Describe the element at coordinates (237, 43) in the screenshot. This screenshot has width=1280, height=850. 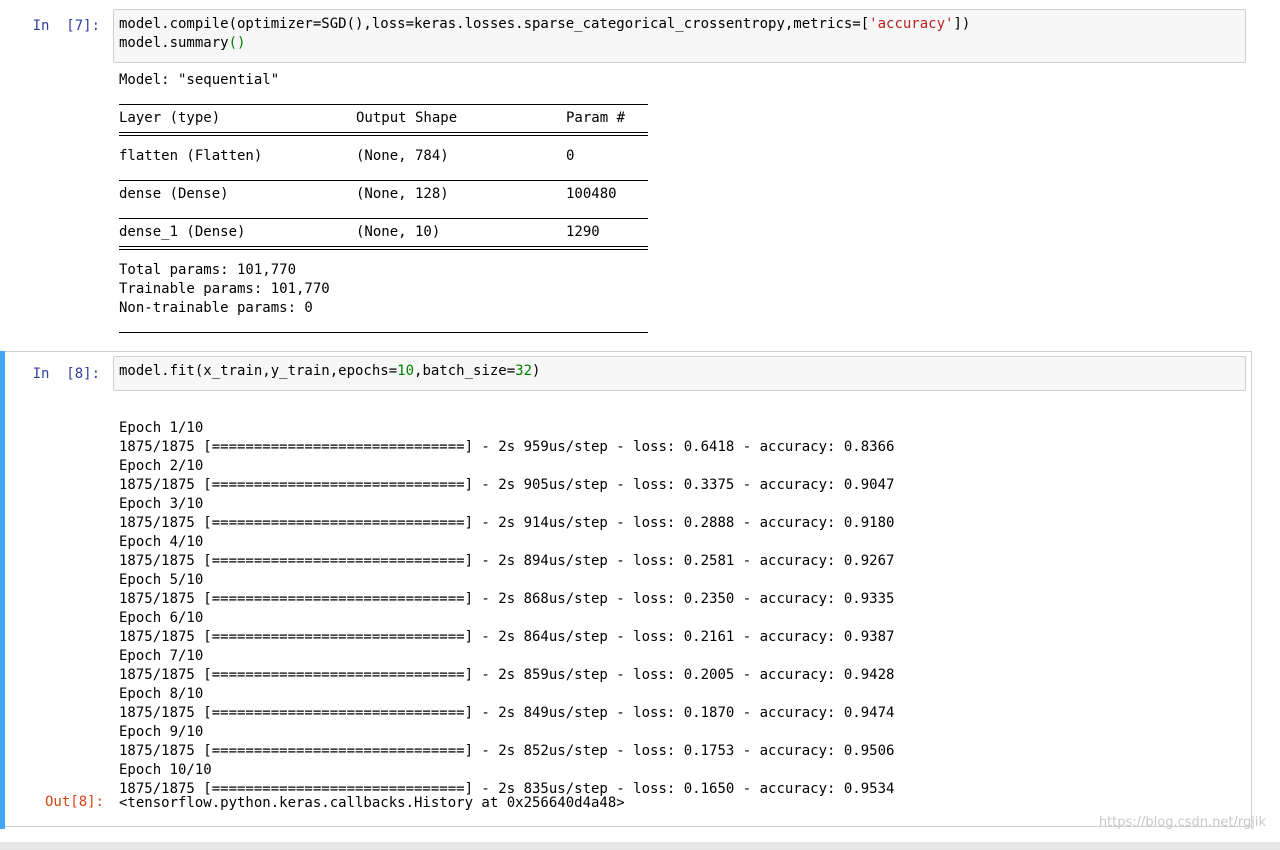
I see `code-paren: ()` at that location.